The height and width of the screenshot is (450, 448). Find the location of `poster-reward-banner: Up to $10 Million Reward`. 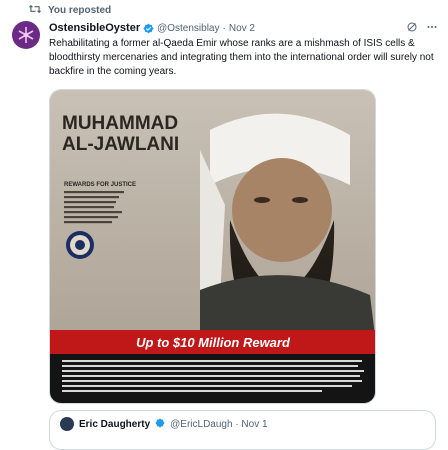

poster-reward-banner: Up to $10 Million Reward is located at coordinates (213, 342).